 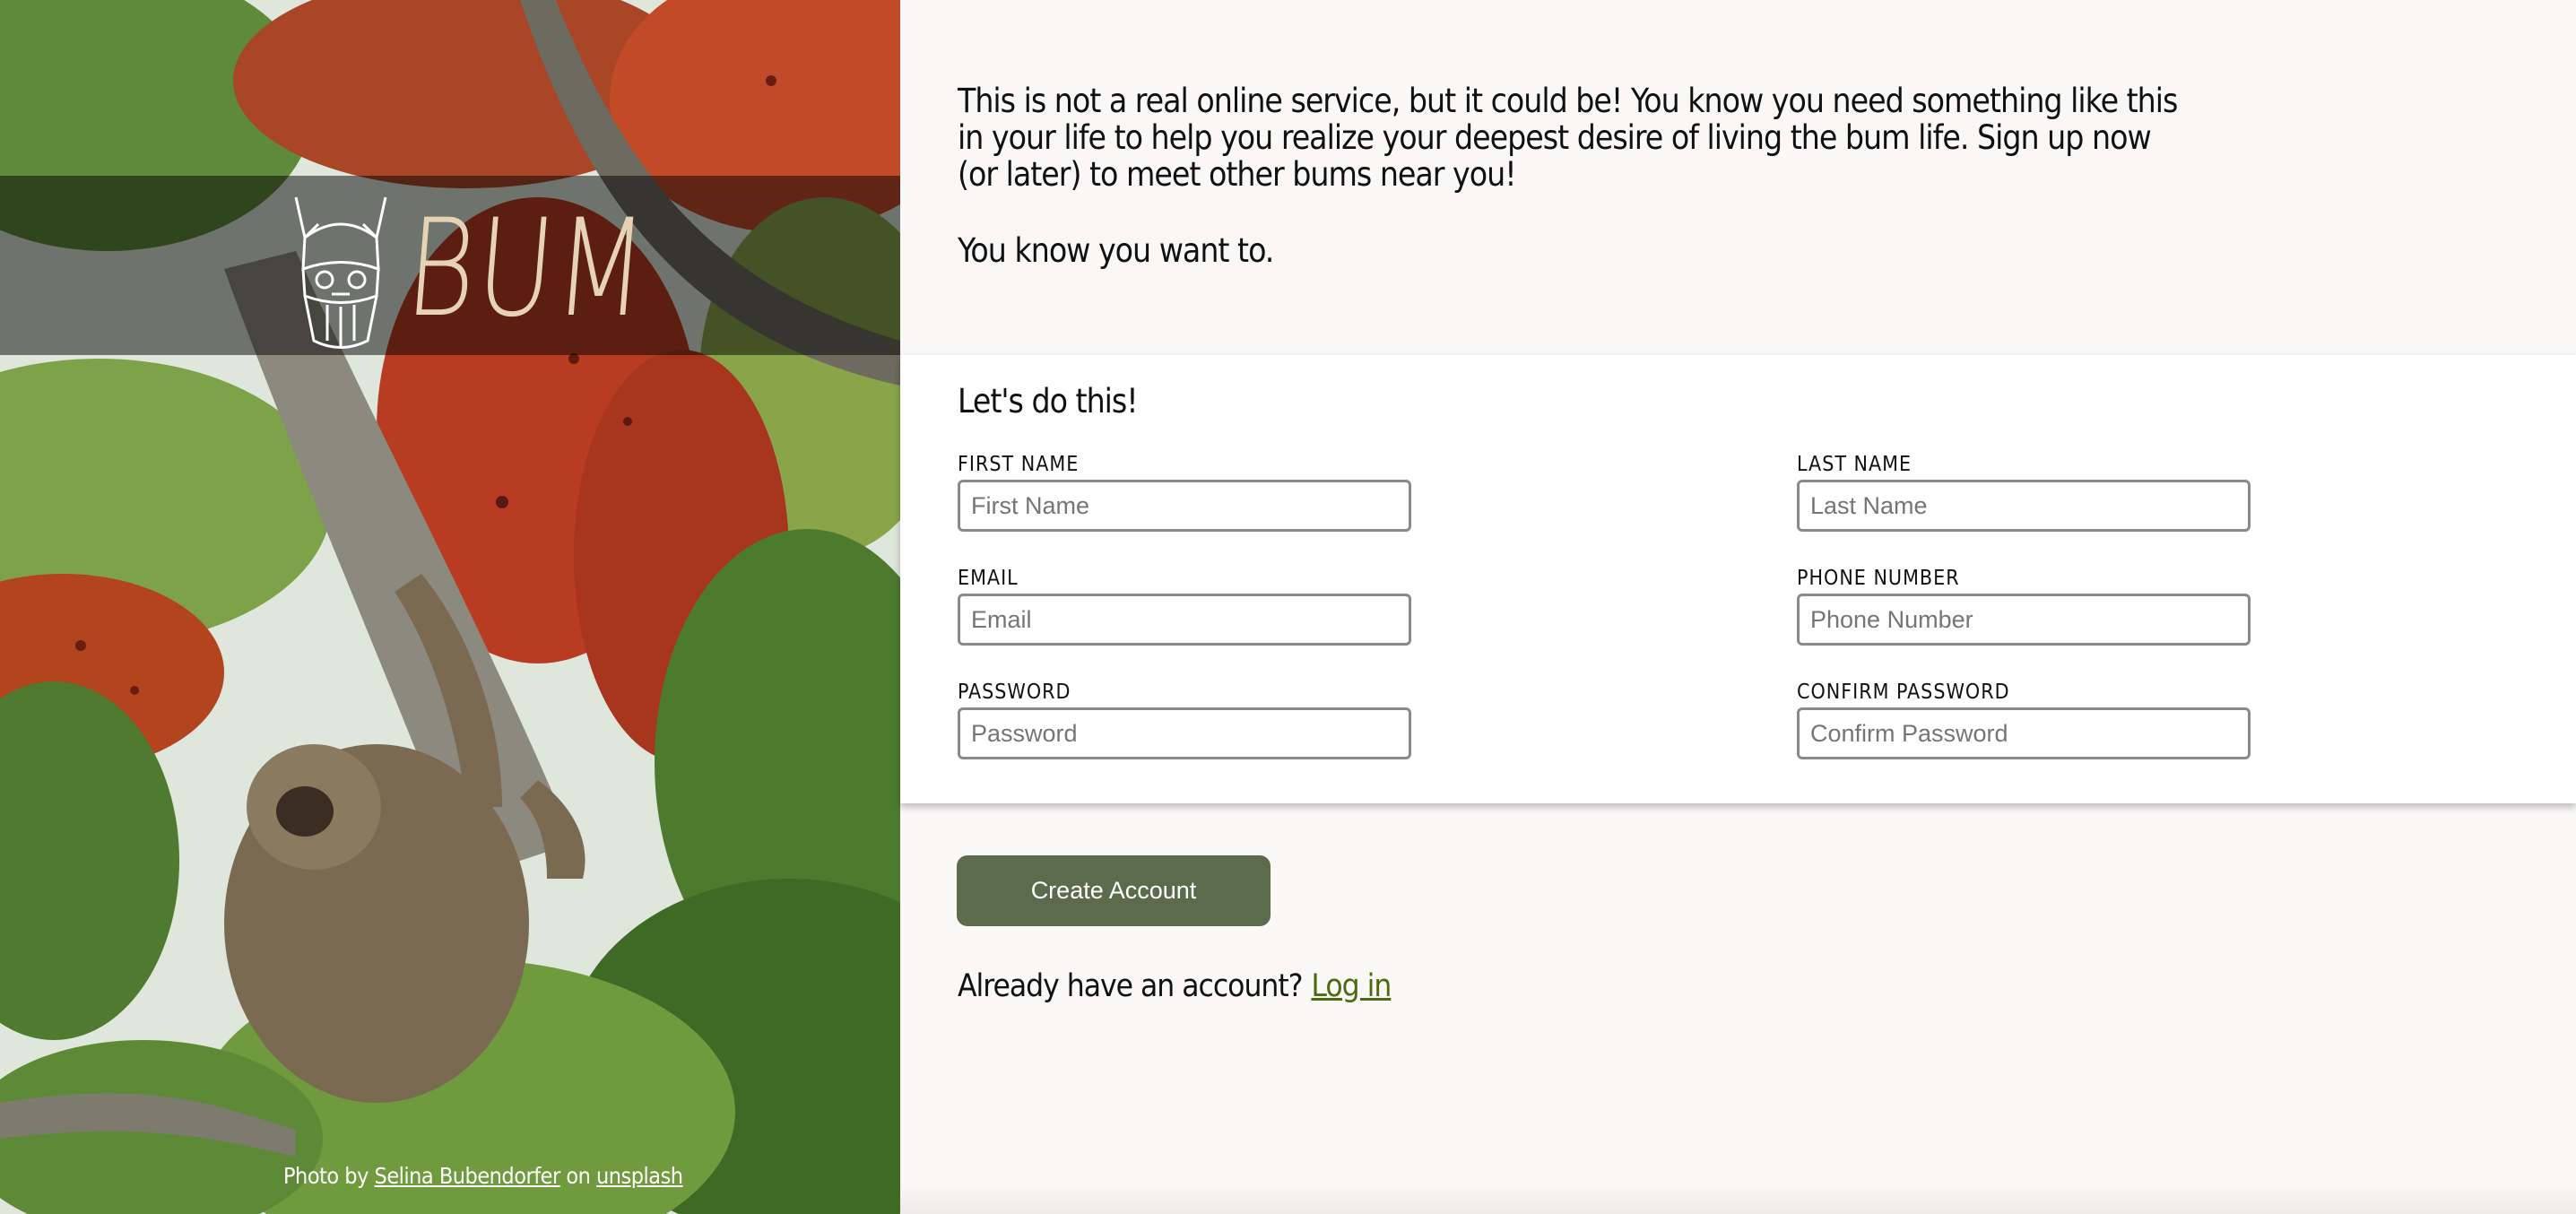 I want to click on password-label: Password, so click(x=1014, y=692).